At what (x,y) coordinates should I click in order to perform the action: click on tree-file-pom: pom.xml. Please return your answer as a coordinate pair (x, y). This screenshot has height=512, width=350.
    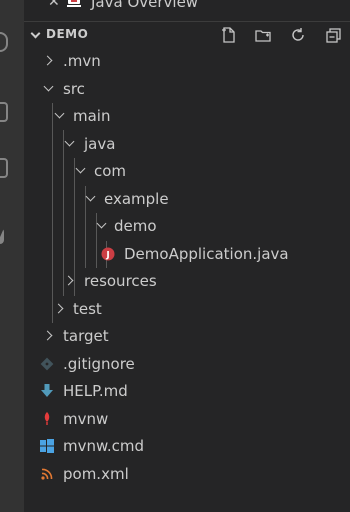
    Looking at the image, I should click on (187, 475).